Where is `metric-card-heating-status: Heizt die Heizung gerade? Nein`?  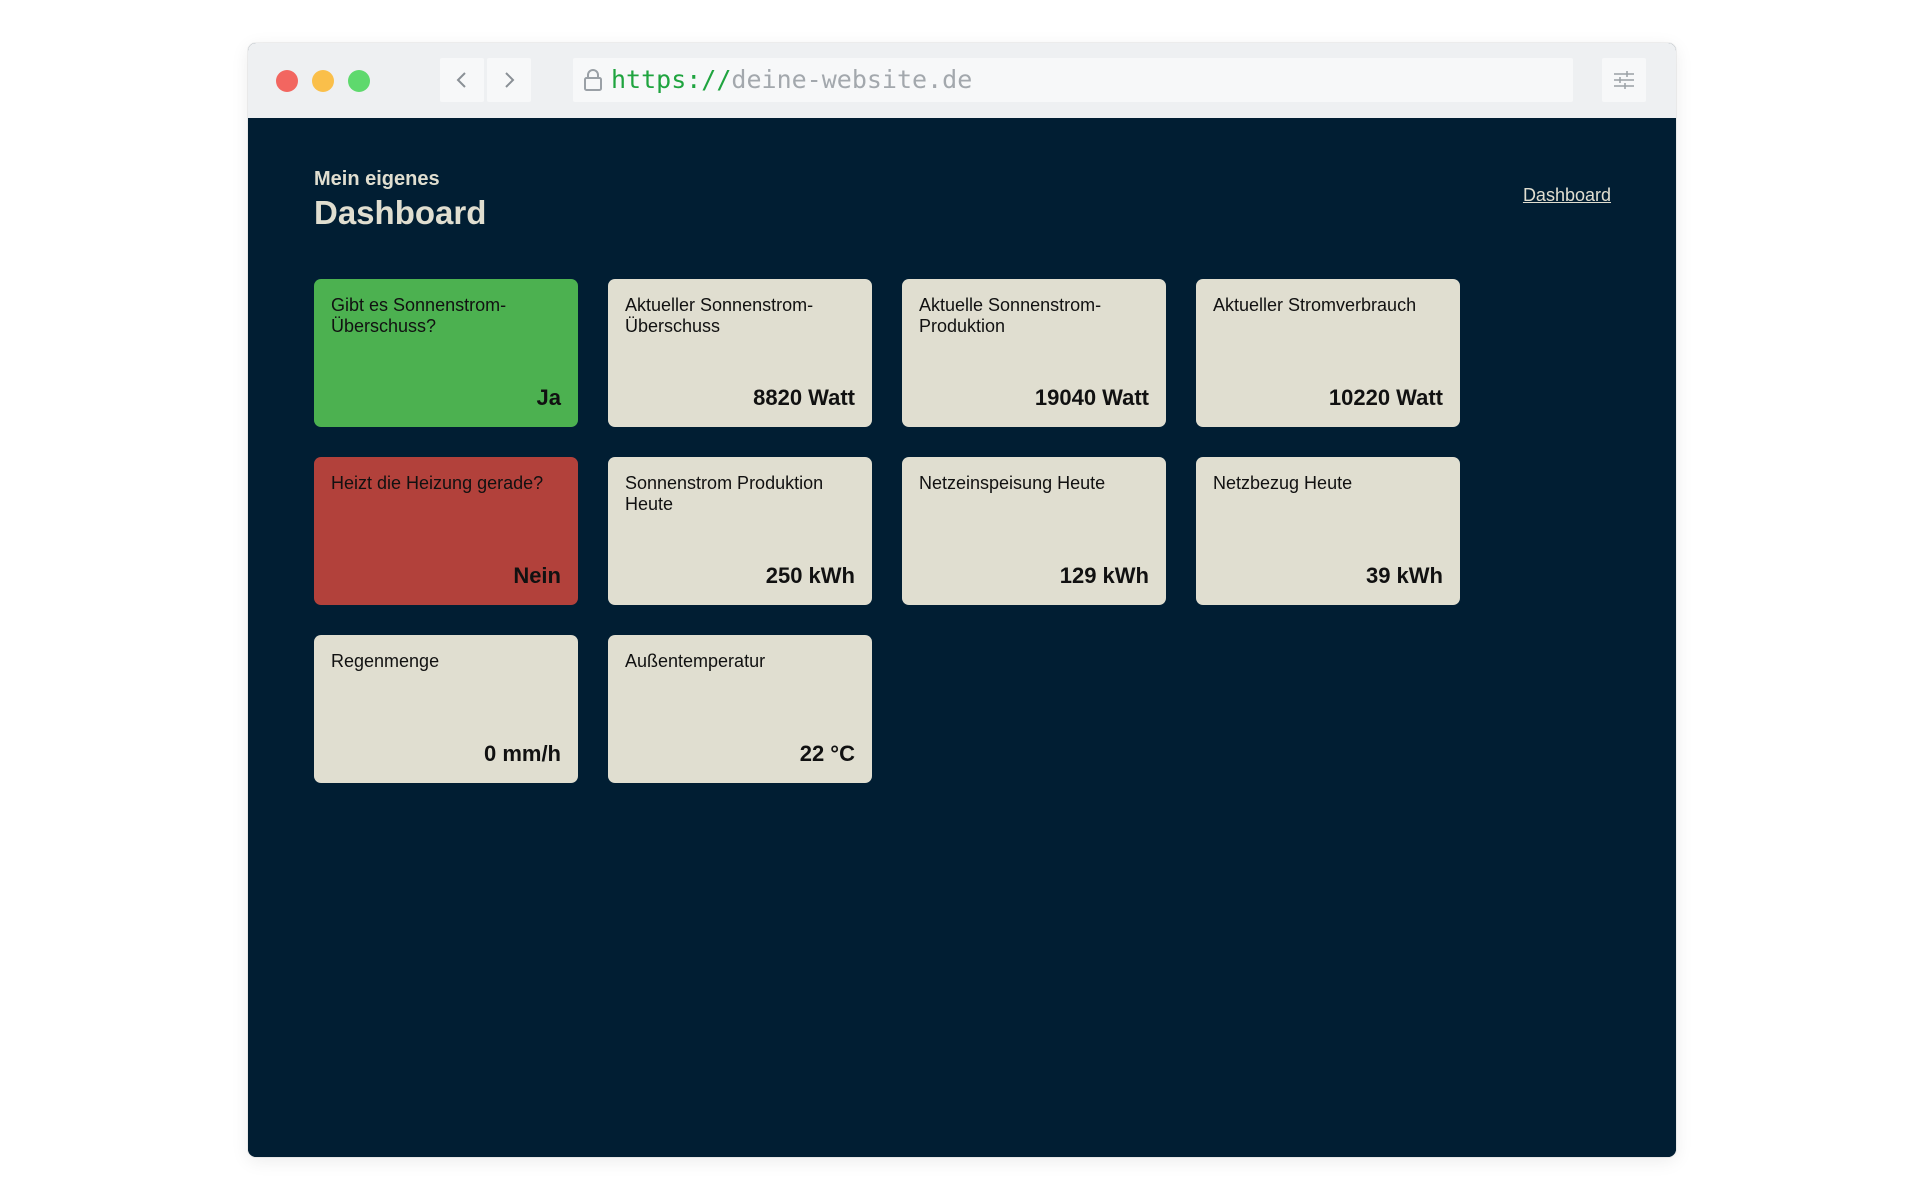
metric-card-heating-status: Heizt die Heizung gerade? Nein is located at coordinates (446, 531).